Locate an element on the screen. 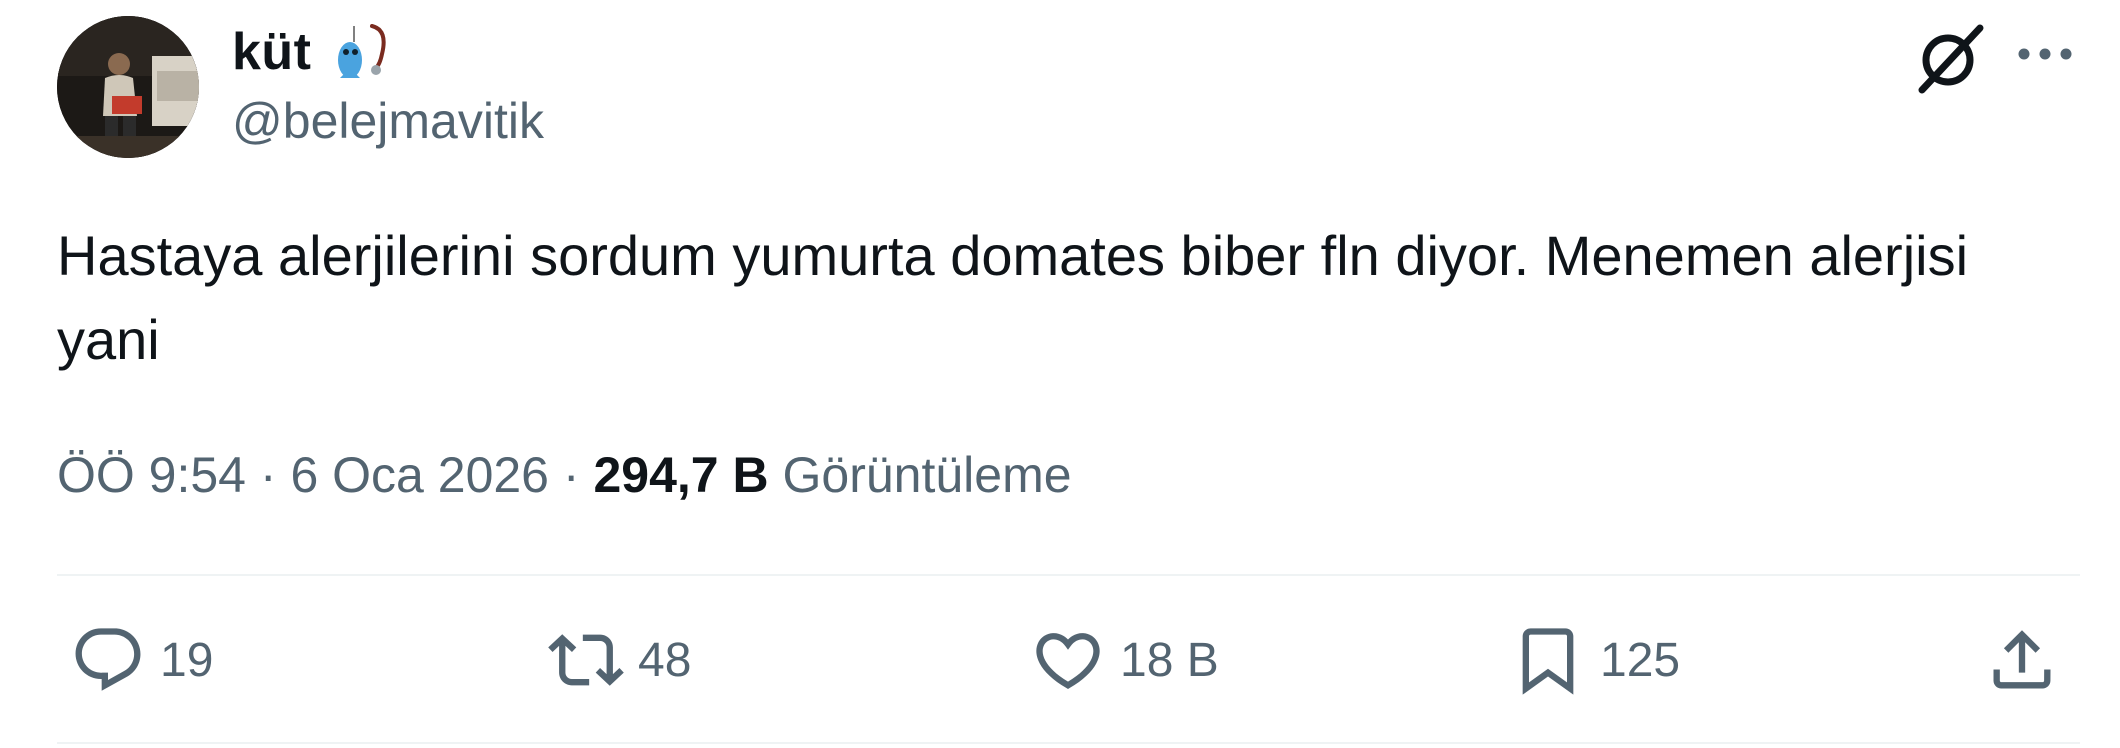 The width and height of the screenshot is (2120, 748). bookmark-count: 125 is located at coordinates (1640, 660).